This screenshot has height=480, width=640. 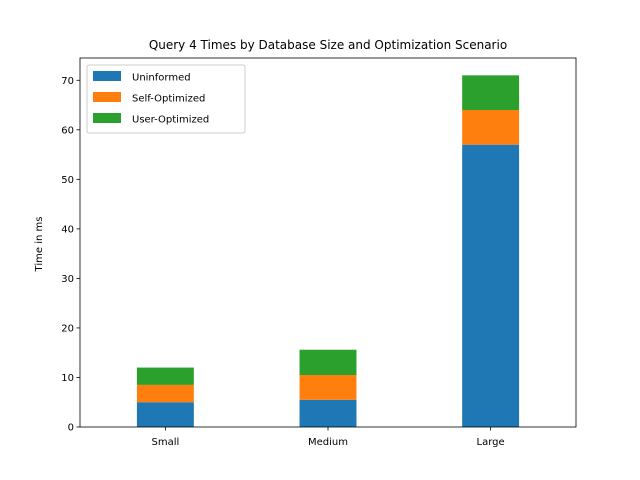 What do you see at coordinates (161, 78) in the screenshot?
I see `legend-label: Uninformed` at bounding box center [161, 78].